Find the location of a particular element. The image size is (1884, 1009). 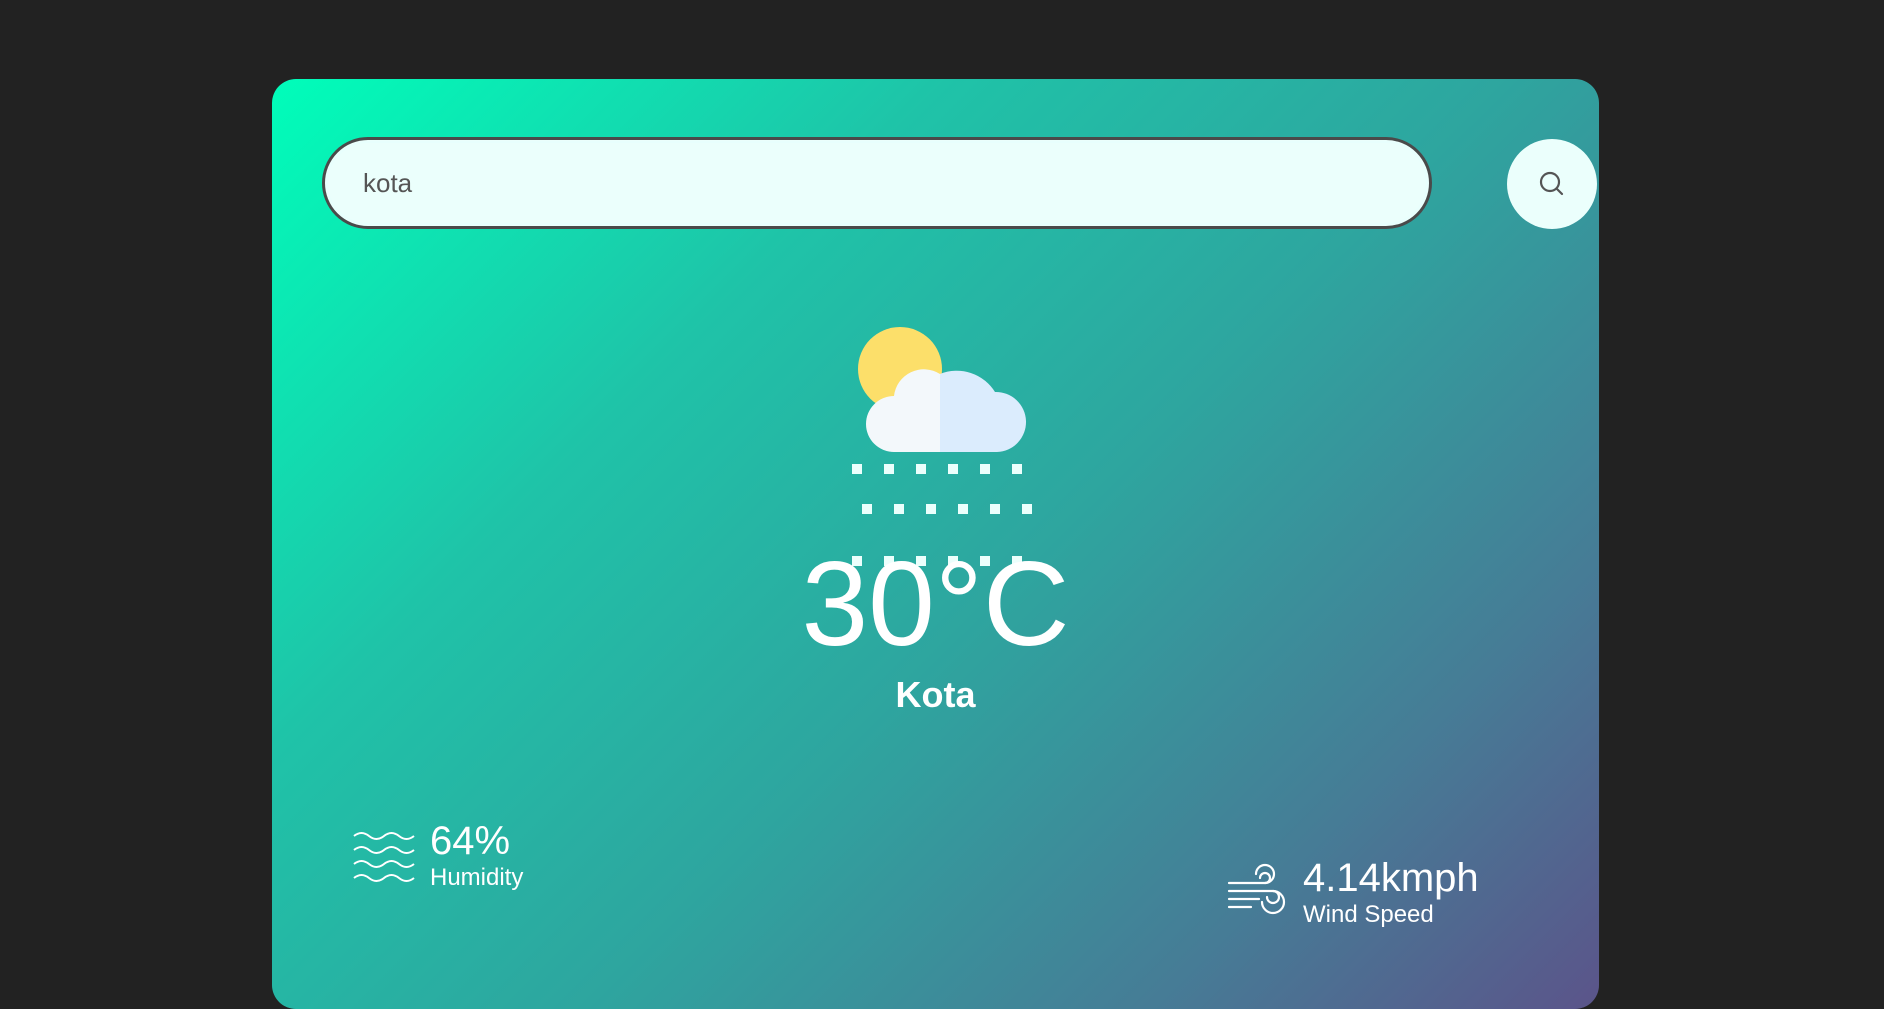

search-icon is located at coordinates (1551, 183).